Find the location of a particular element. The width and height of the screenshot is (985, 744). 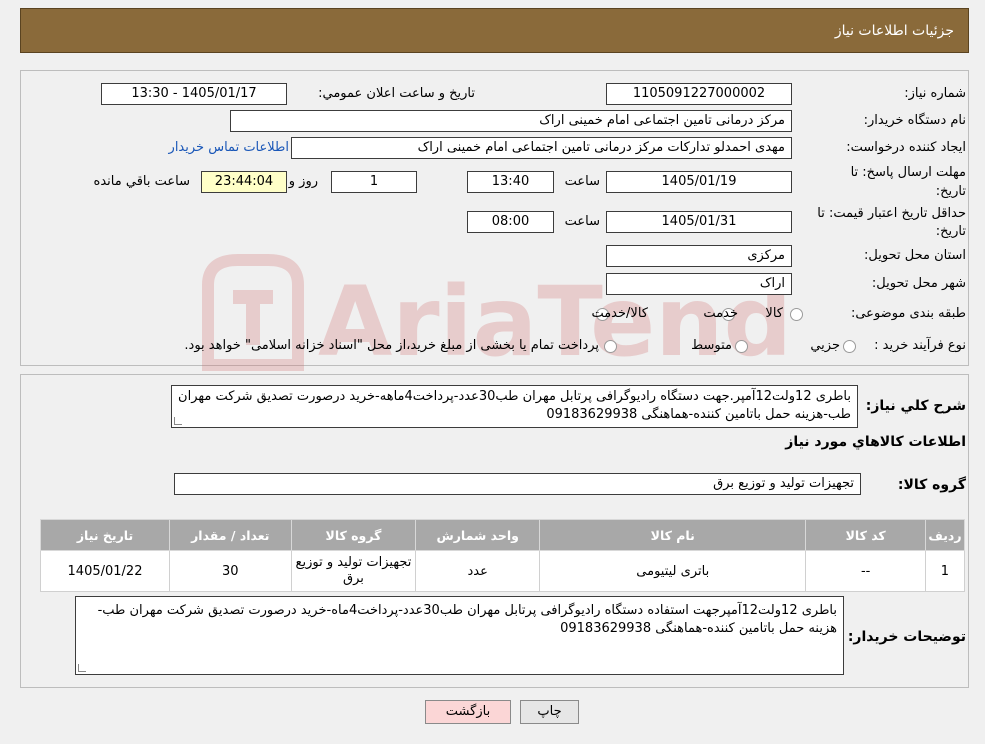

validity-time-label: ساعت is located at coordinates (582, 221).